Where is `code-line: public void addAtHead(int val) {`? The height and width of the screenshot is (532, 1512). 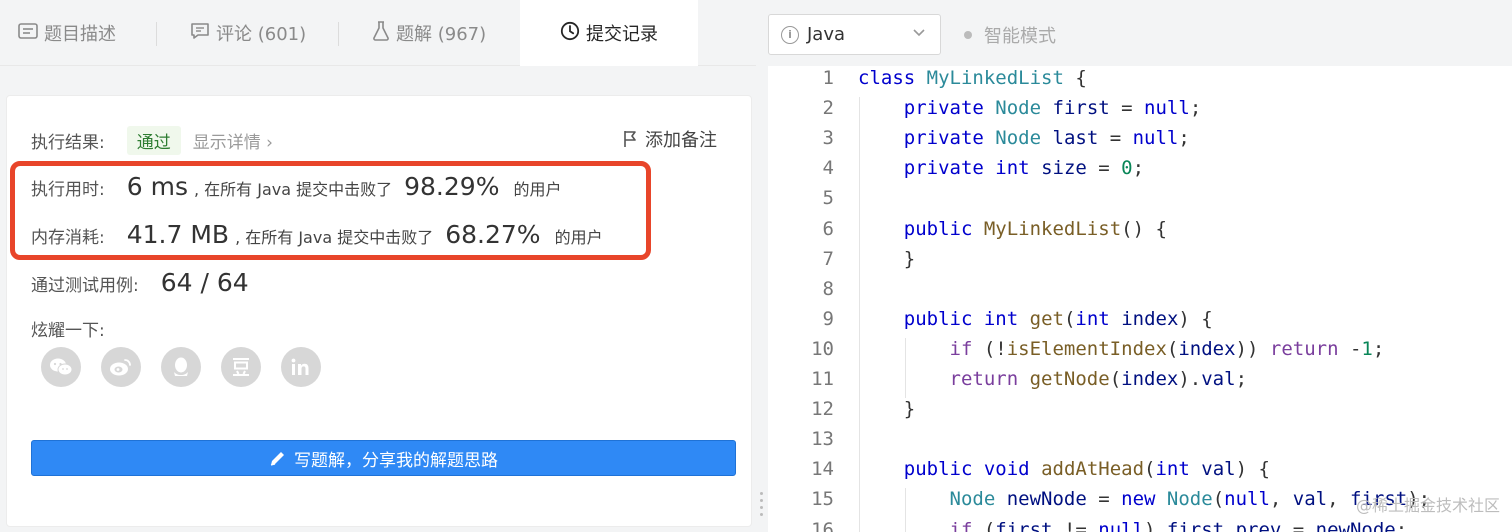
code-line: public void addAtHead(int val) { is located at coordinates (1086, 469).